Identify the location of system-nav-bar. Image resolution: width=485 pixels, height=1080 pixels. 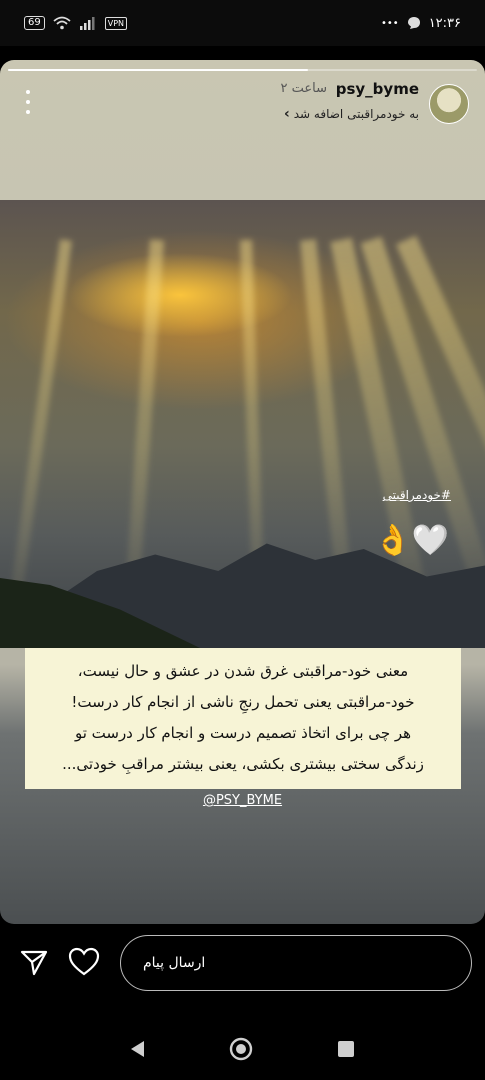
(242, 1049).